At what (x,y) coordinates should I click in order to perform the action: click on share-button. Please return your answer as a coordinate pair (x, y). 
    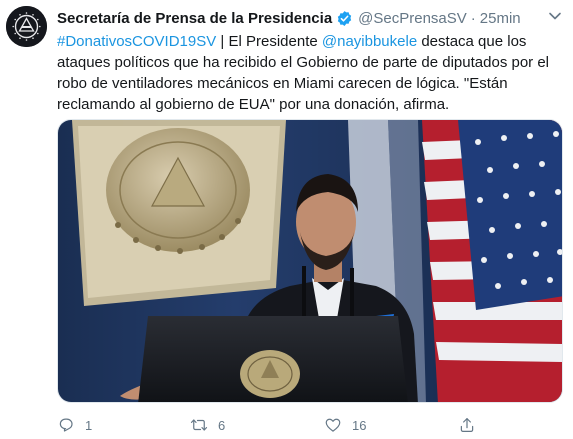
    Looking at the image, I should click on (467, 425).